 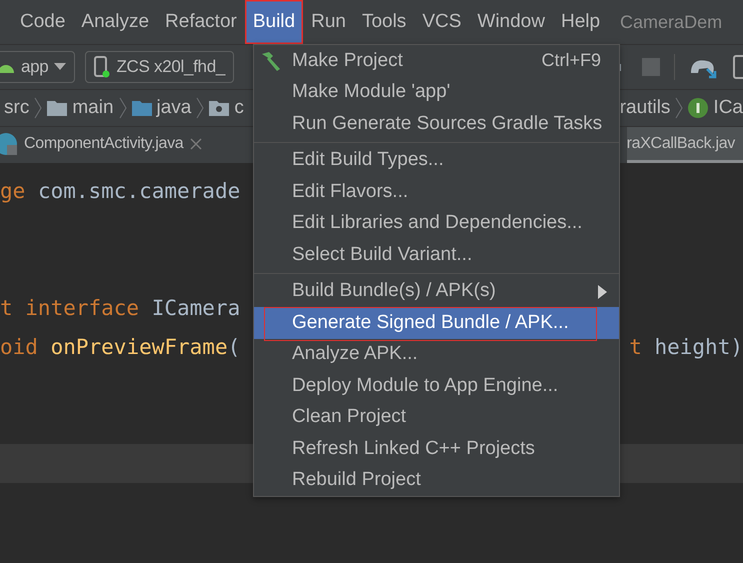 I want to click on submenu-arrow-icon, so click(x=602, y=291).